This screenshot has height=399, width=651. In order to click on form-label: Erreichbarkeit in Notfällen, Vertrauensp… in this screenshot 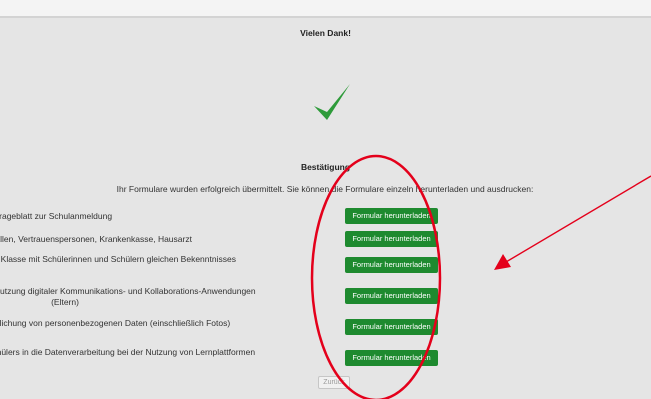, I will do `click(96, 239)`.